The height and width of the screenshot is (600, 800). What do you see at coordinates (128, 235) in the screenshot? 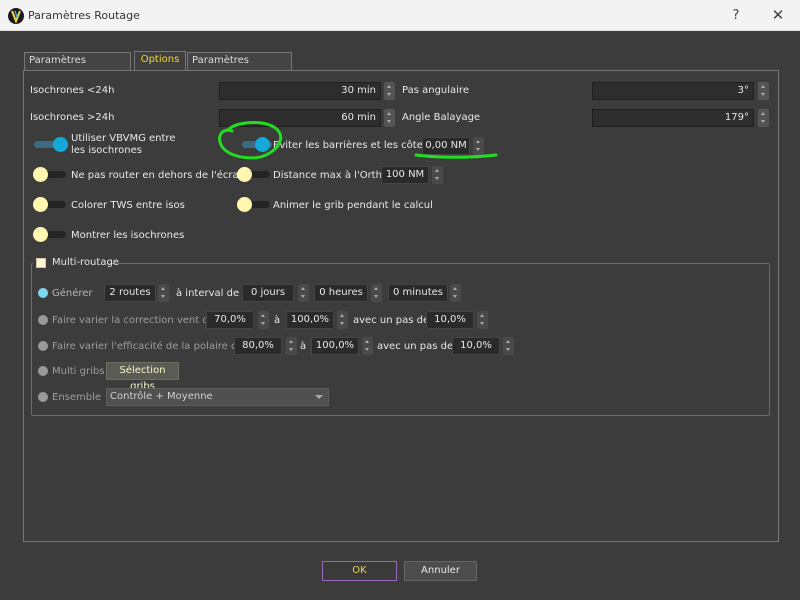
I see `montrer-isochrones-label: Montrer les isochrones` at bounding box center [128, 235].